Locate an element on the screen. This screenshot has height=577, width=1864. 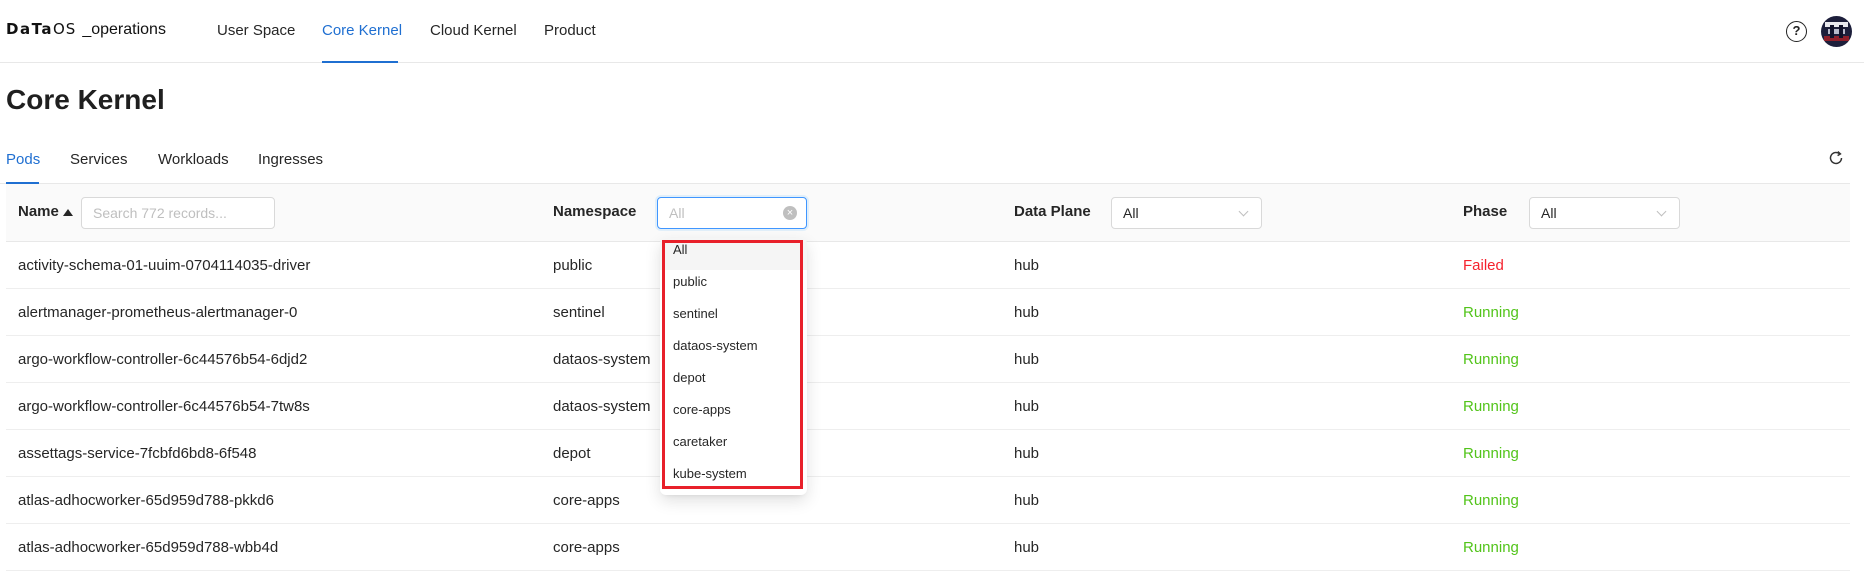
column-header-phase: Phase is located at coordinates (1485, 211).